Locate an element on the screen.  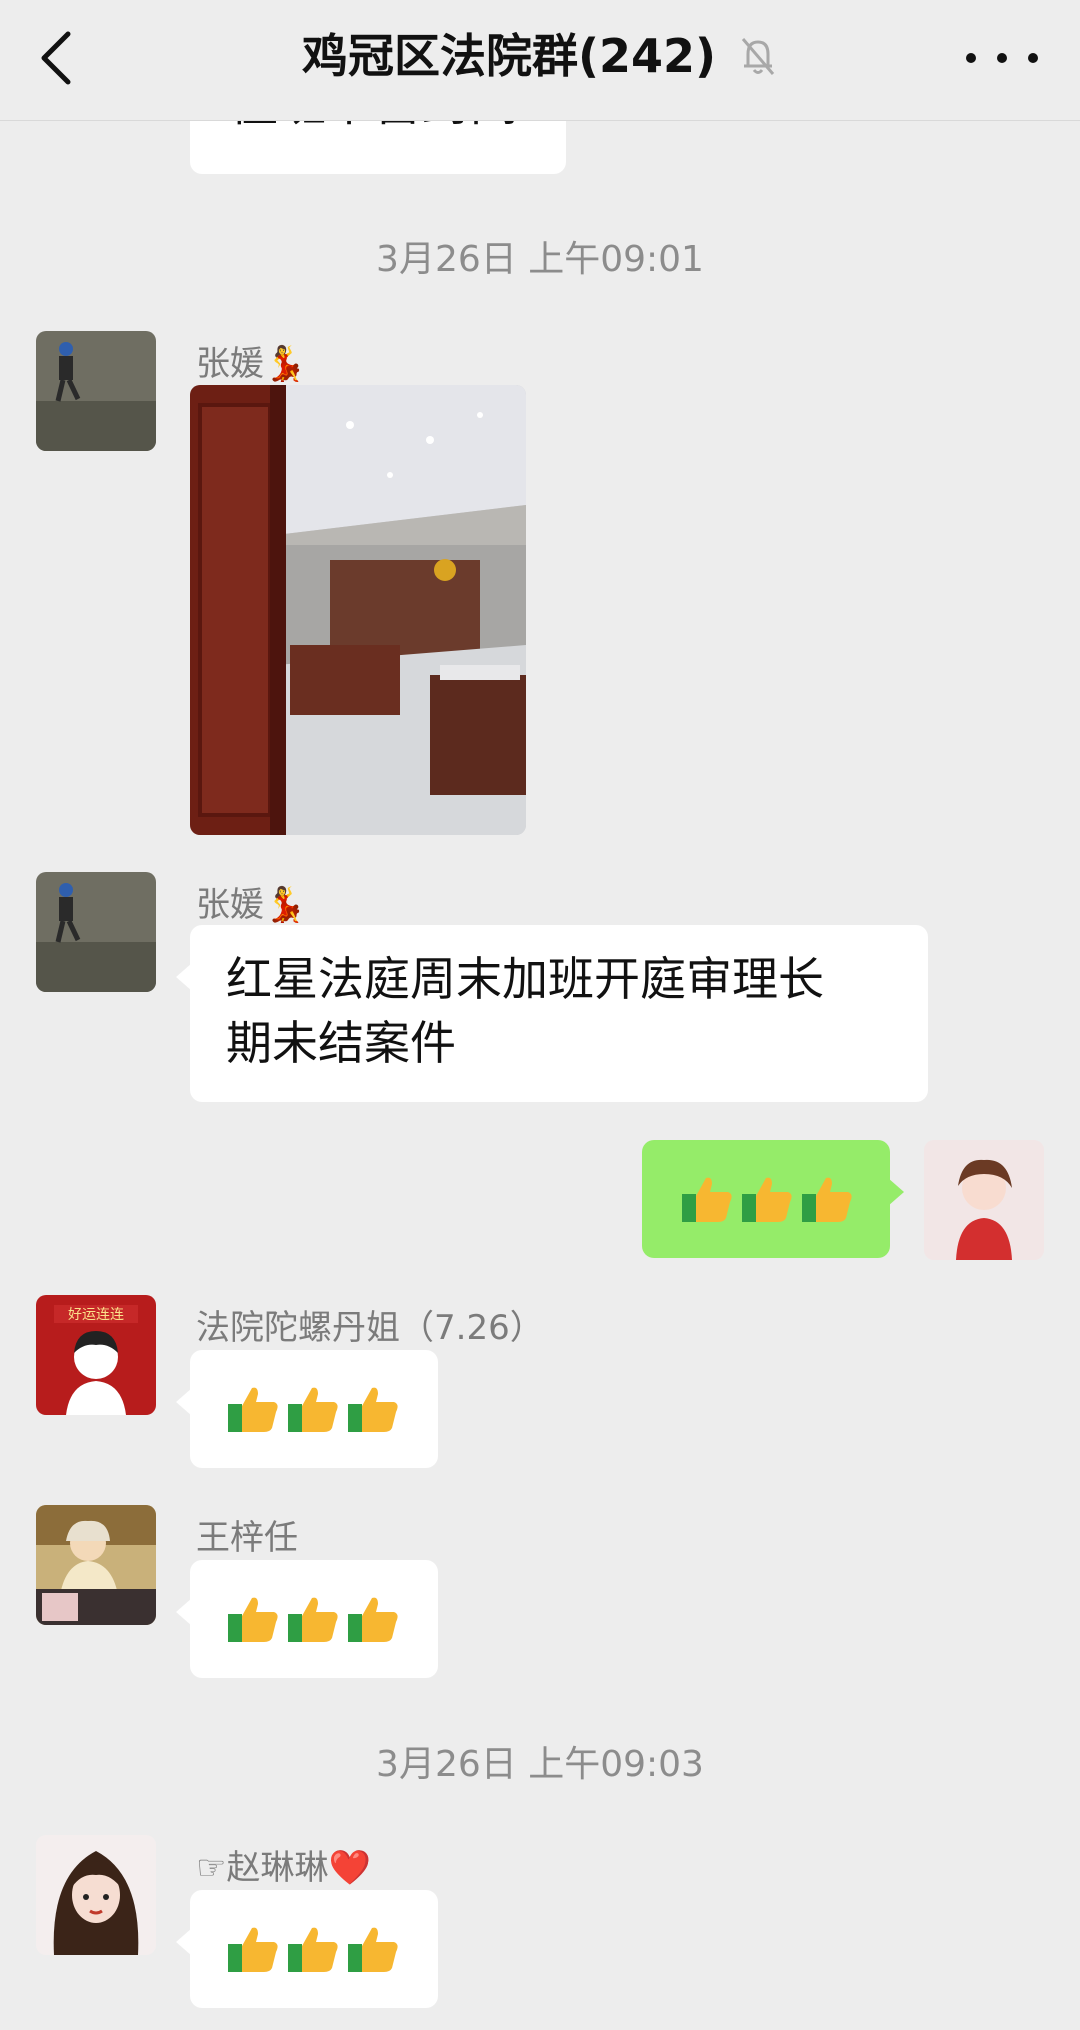
sender-name: ☞赵琳琳❤️ is located at coordinates (283, 1868).